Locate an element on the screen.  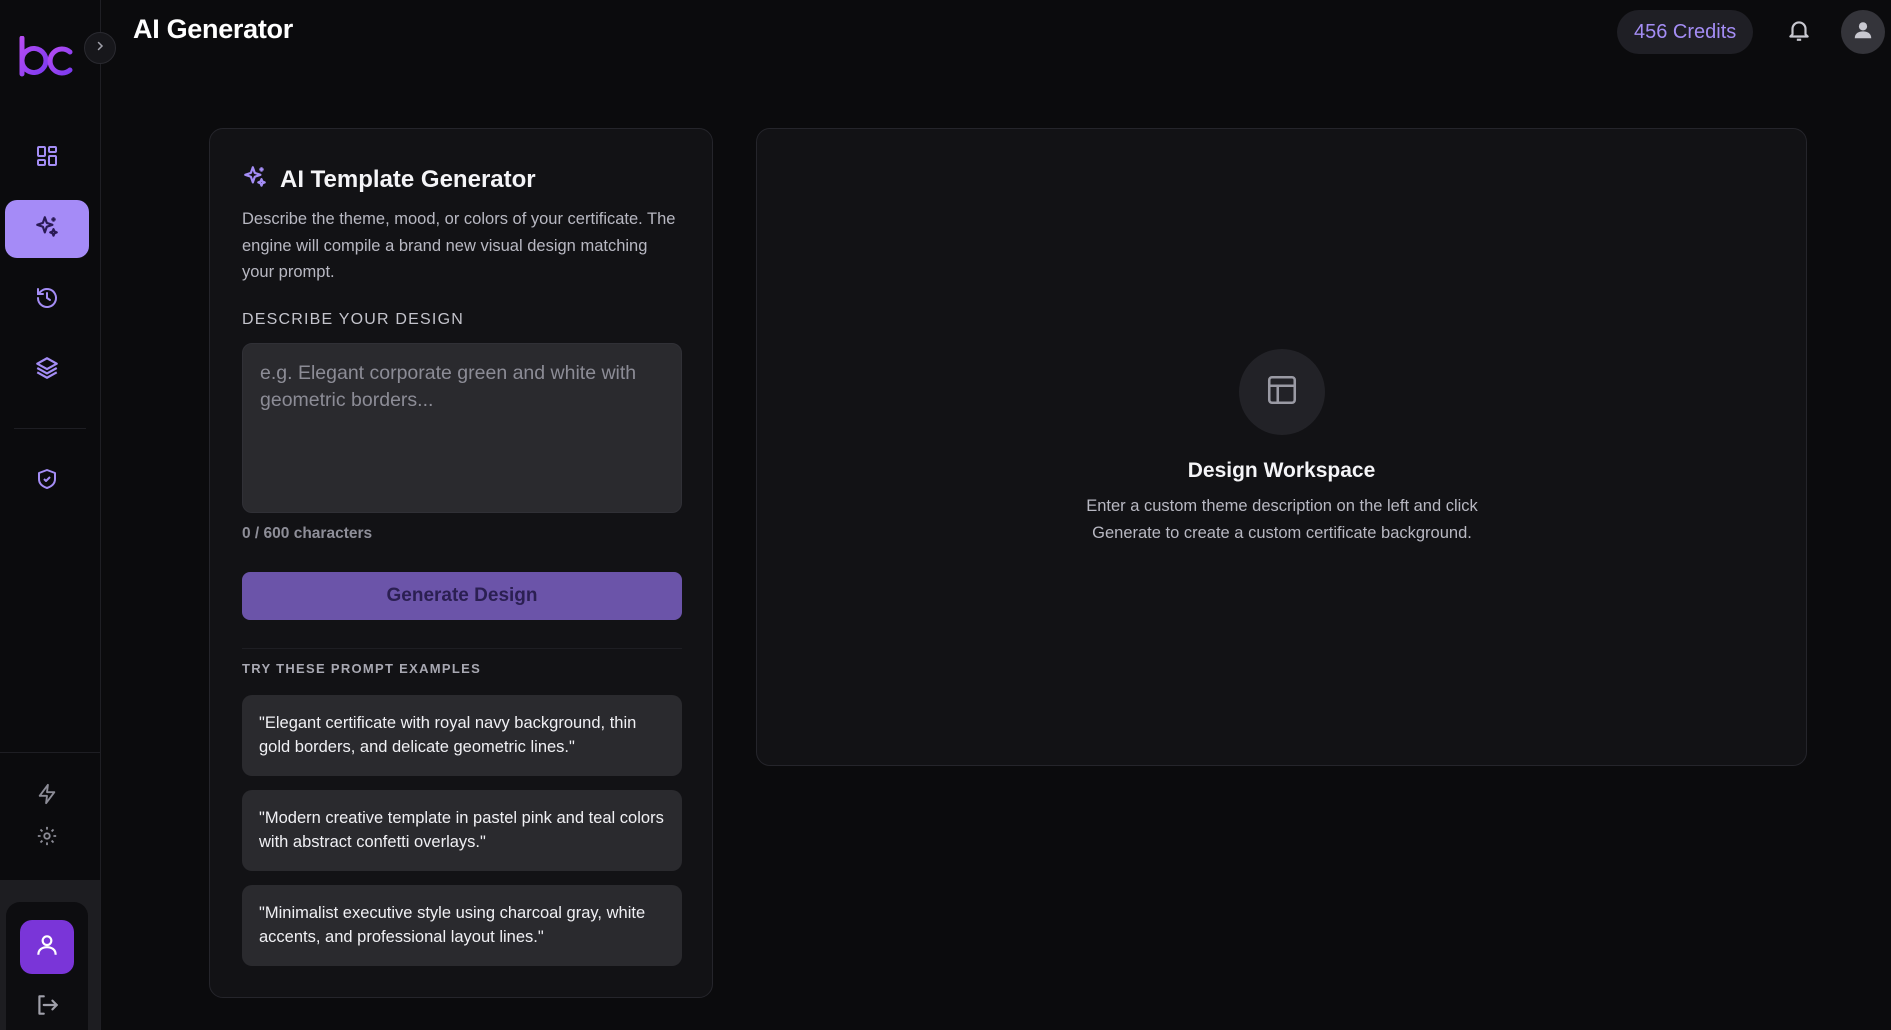
character-counter: 0 / 600 characters is located at coordinates (307, 533).